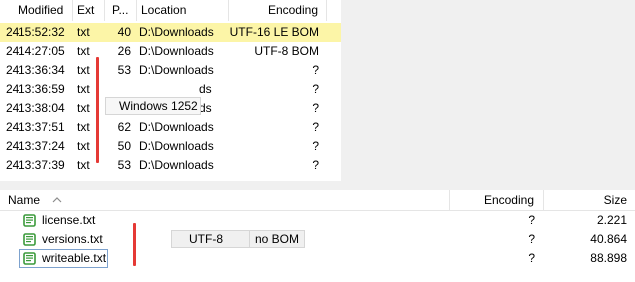 The width and height of the screenshot is (635, 282). Describe the element at coordinates (36, 10) in the screenshot. I see `col-modified: Modified` at that location.